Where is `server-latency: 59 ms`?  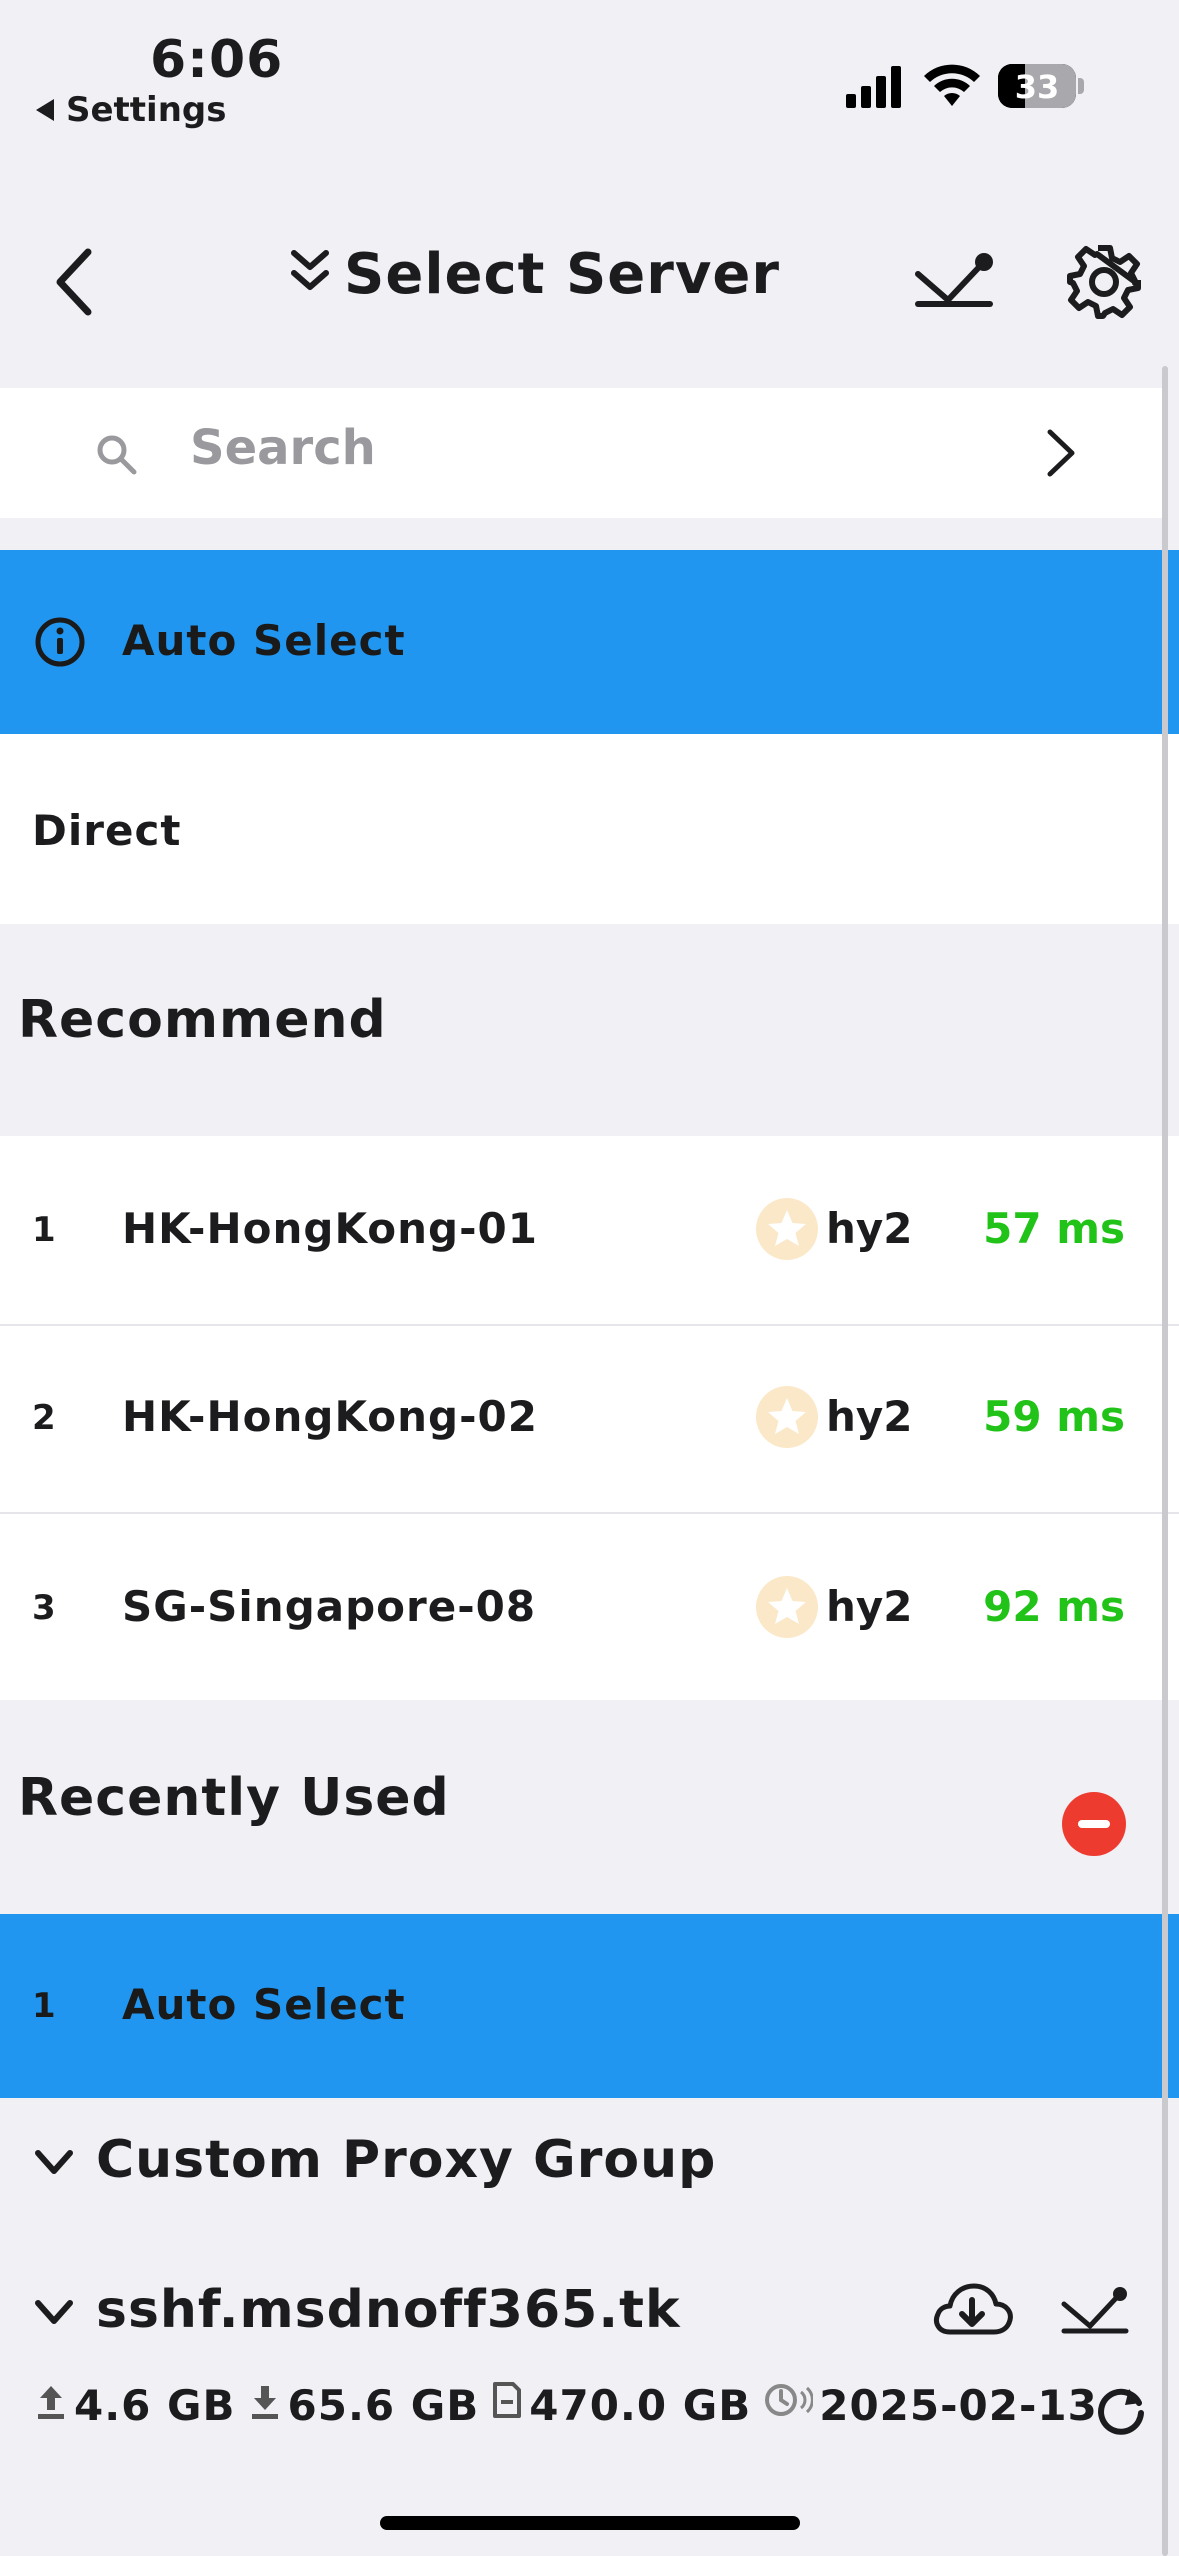
server-latency: 59 ms is located at coordinates (1054, 1416).